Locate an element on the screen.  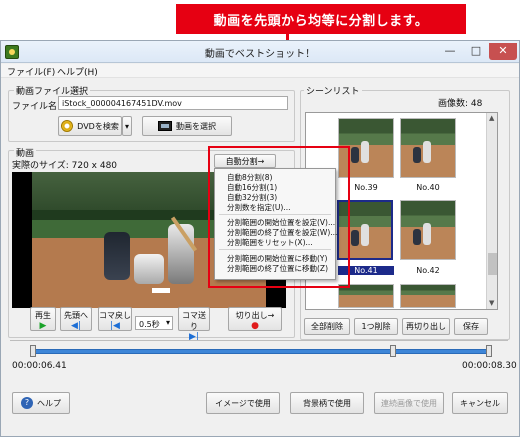
help-button: ? ヘルプ is located at coordinates (41, 403).